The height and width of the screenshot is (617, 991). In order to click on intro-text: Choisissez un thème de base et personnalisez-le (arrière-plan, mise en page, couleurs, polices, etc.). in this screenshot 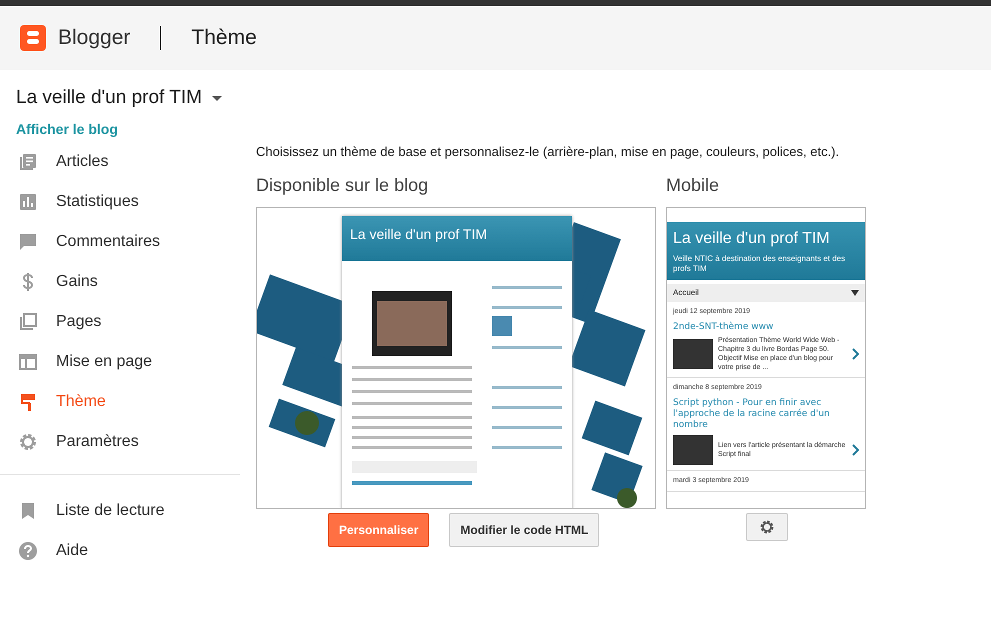, I will do `click(548, 152)`.